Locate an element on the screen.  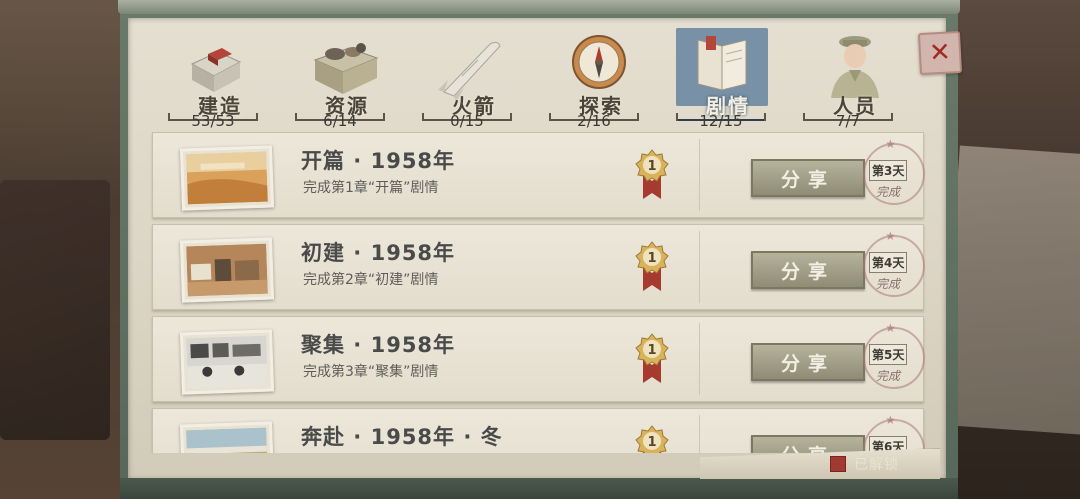
interior-photo is located at coordinates (227, 270).